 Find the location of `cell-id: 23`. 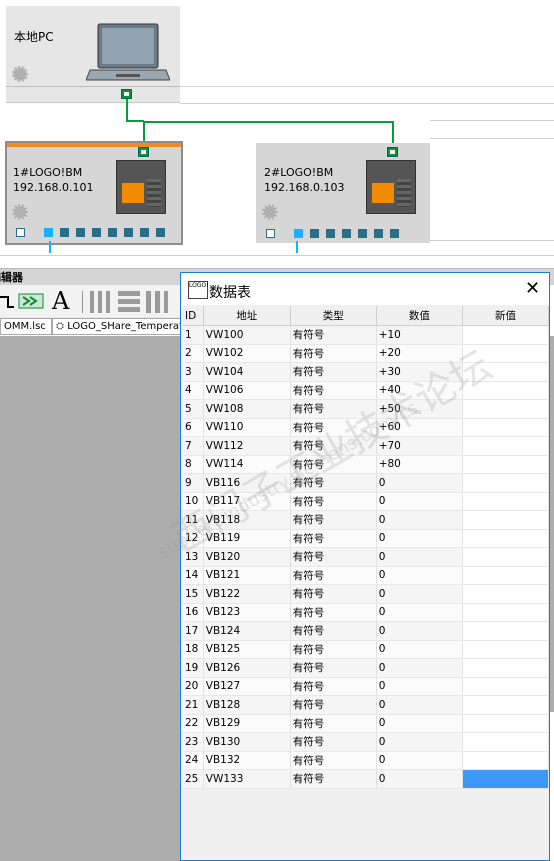

cell-id: 23 is located at coordinates (193, 742).